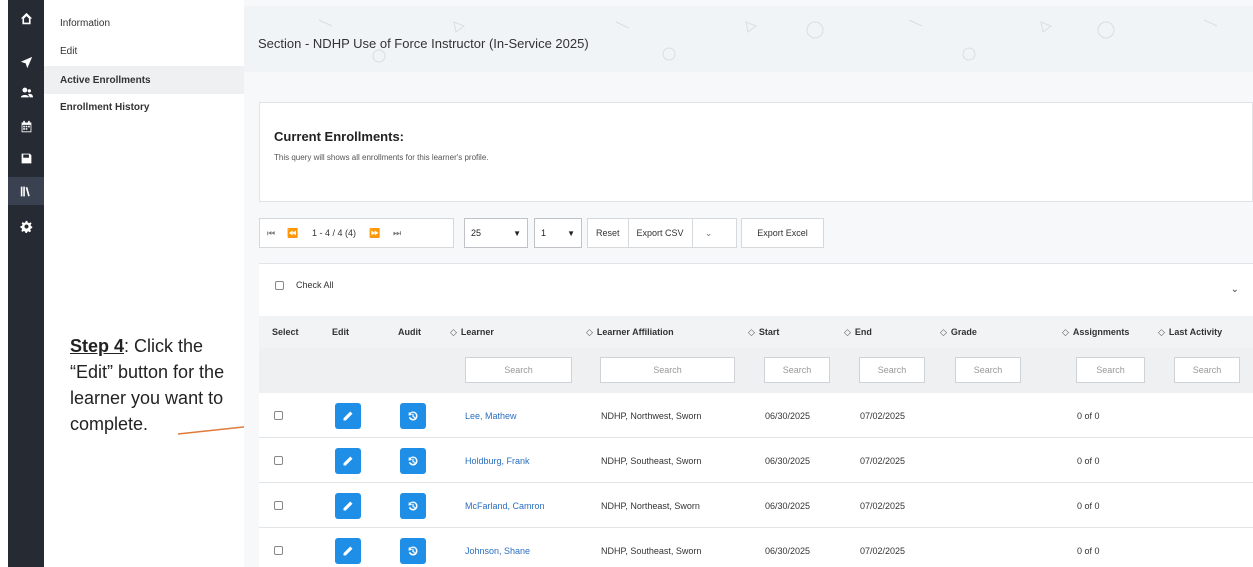 The height and width of the screenshot is (567, 1253). Describe the element at coordinates (651, 415) in the screenshot. I see `affiliation-cell: NDHP, Northwest, Sworn` at that location.